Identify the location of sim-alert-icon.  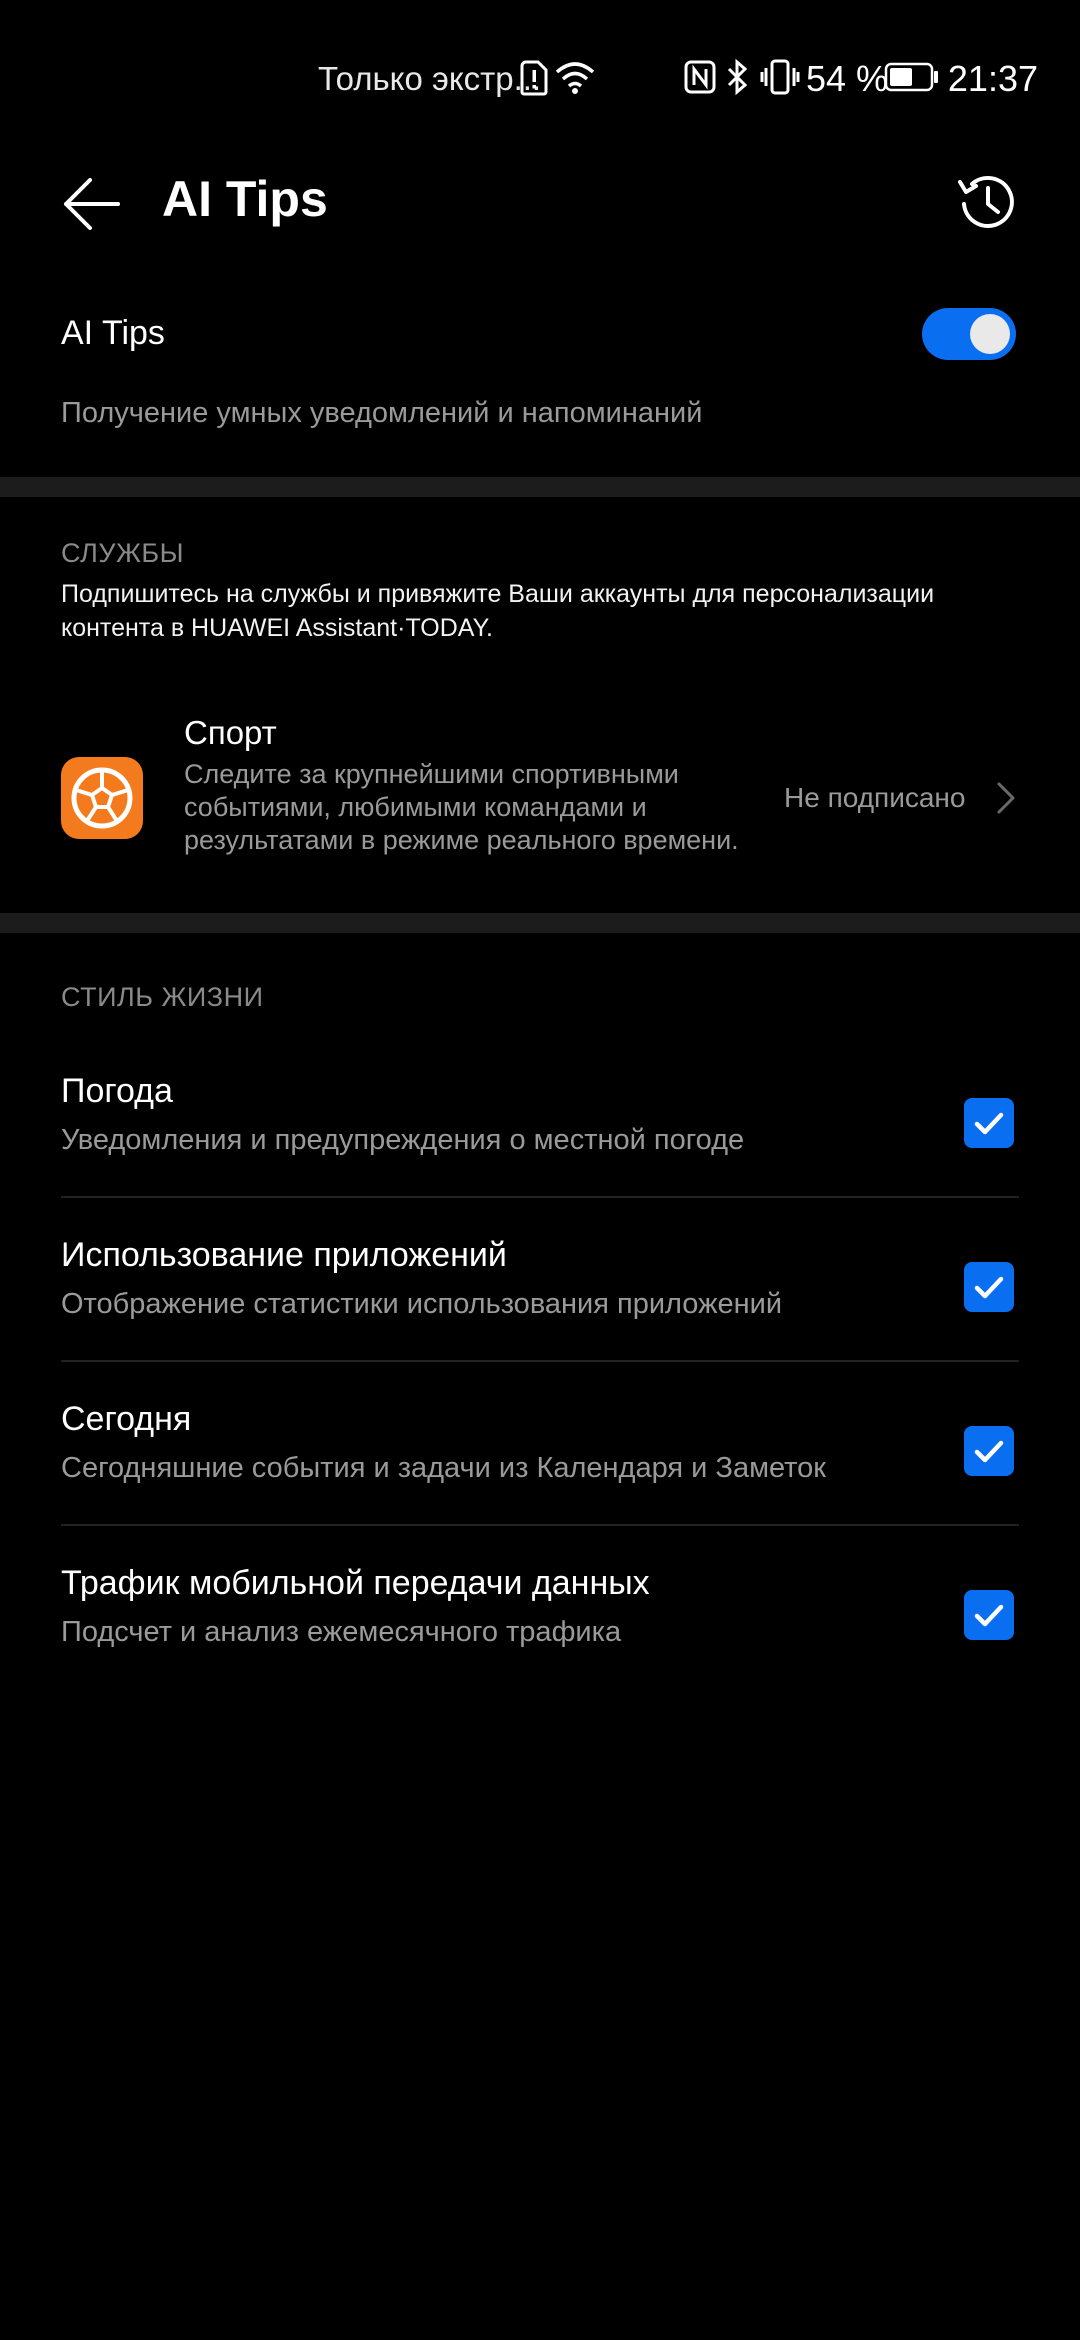
(534, 78).